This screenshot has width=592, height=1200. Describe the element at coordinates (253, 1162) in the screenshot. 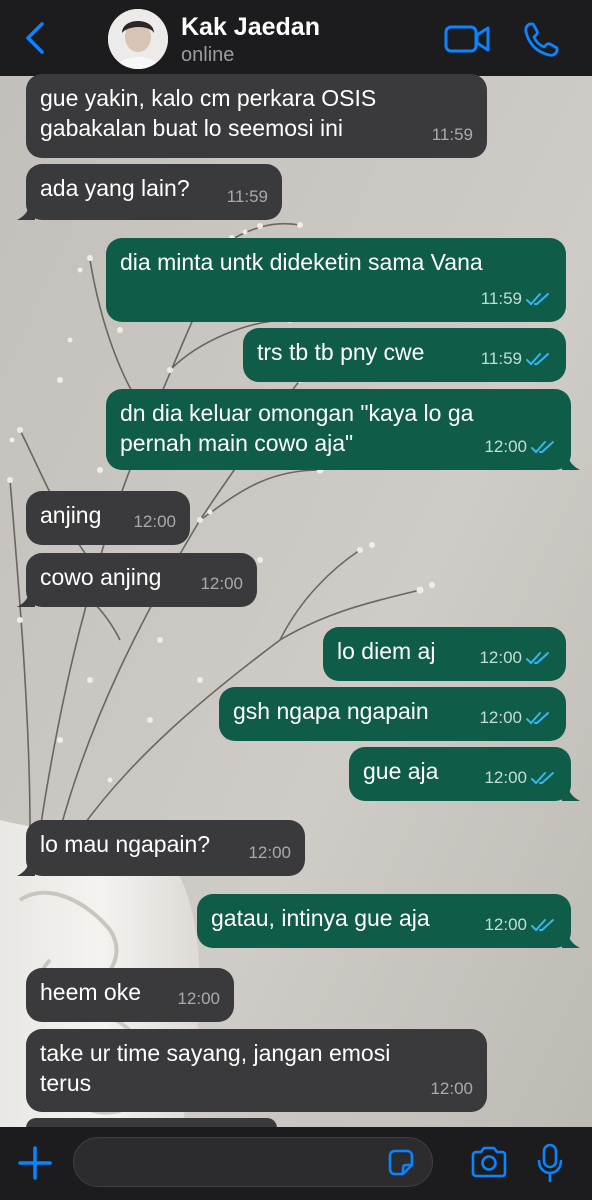

I see `message-input` at that location.